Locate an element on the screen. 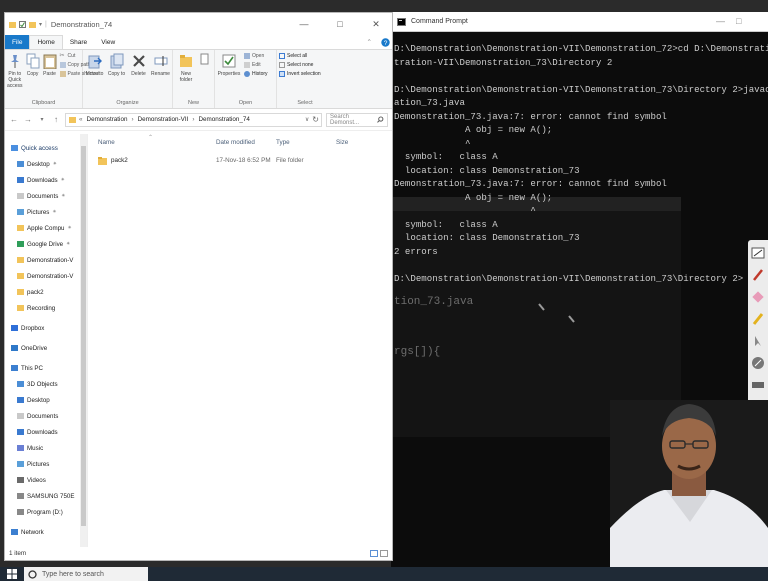 Image resolution: width=768 pixels, height=581 pixels. new-folder-button: New folder is located at coordinates (186, 68).